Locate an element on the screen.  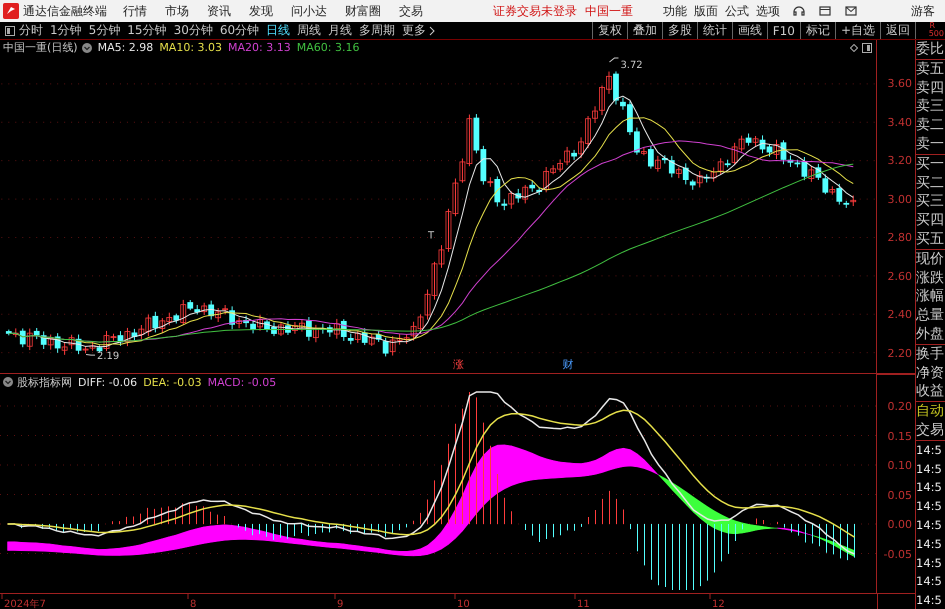
indicator-value: DIFF: -0.06 is located at coordinates (108, 382).